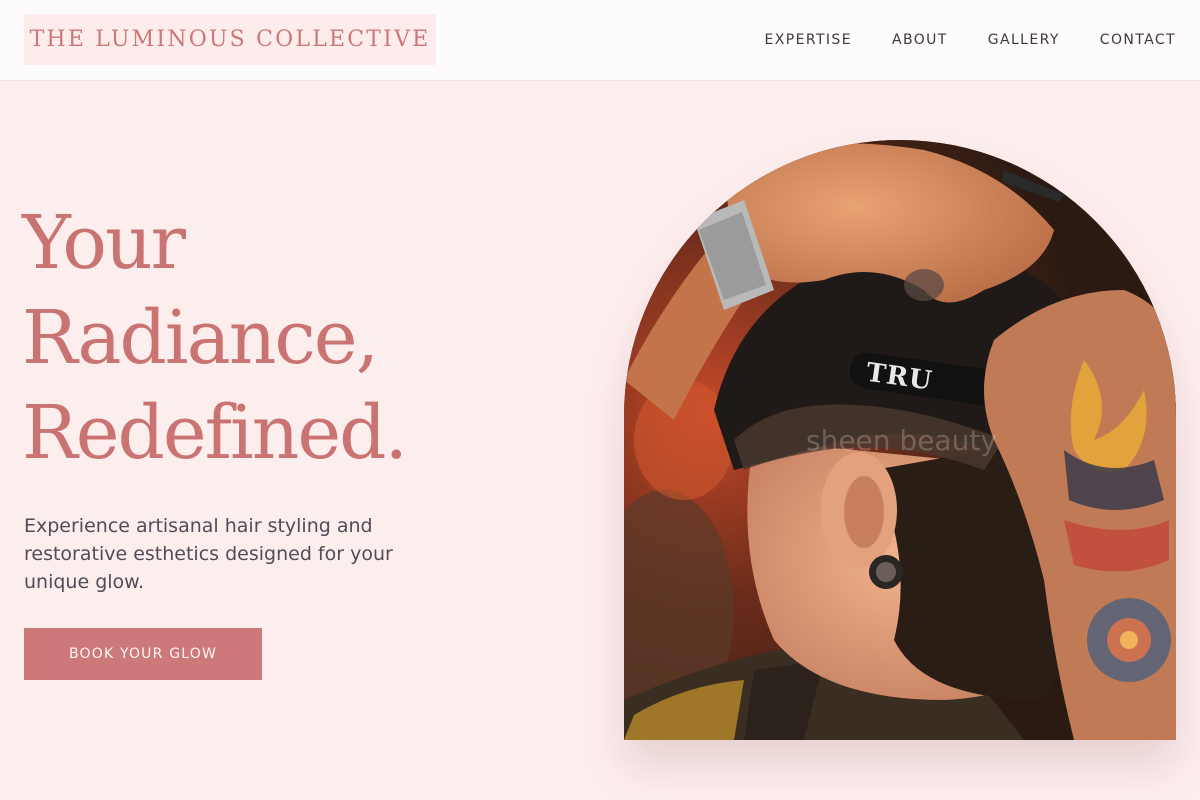  Describe the element at coordinates (1138, 40) in the screenshot. I see `nav-link-contact: CONTACT` at that location.